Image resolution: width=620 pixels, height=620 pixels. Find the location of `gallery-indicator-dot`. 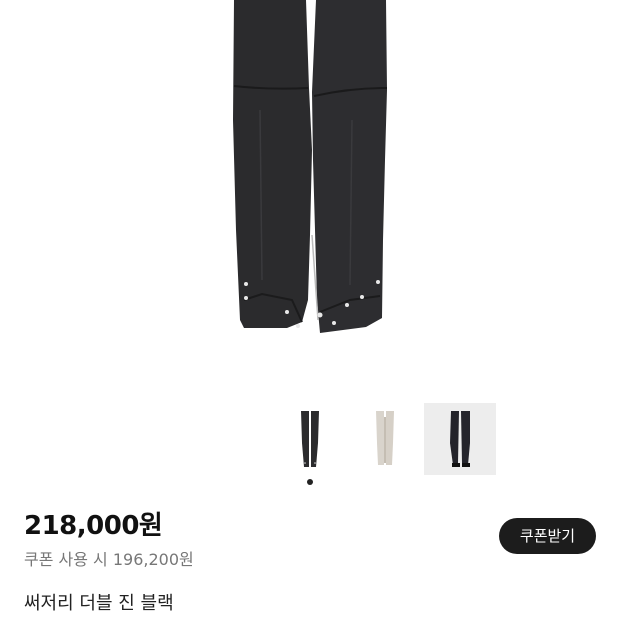

gallery-indicator-dot is located at coordinates (310, 482).